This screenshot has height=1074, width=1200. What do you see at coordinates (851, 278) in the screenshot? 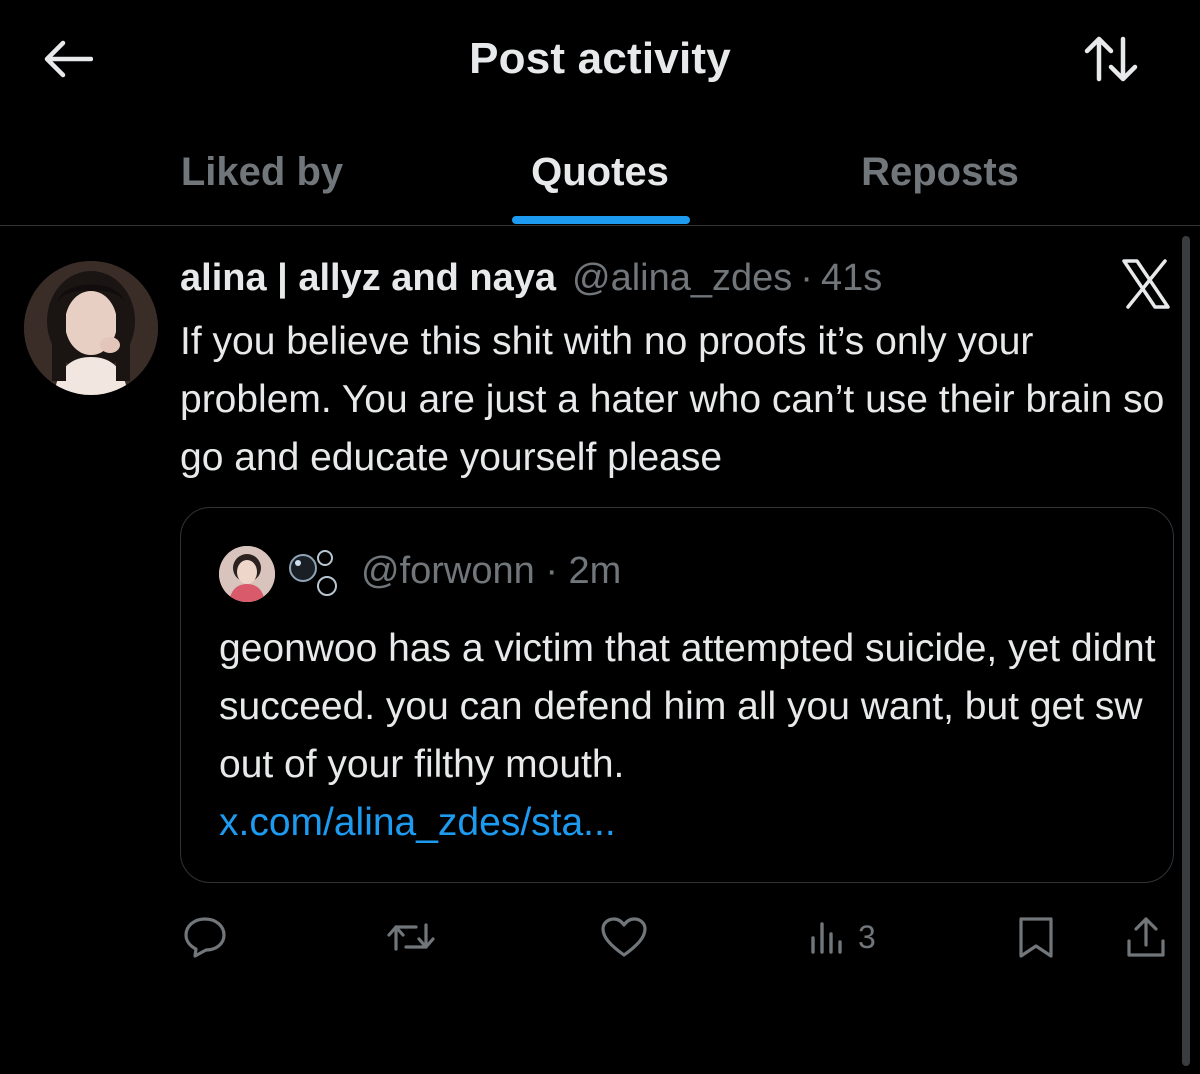
I see `post-timestamp: 41s` at bounding box center [851, 278].